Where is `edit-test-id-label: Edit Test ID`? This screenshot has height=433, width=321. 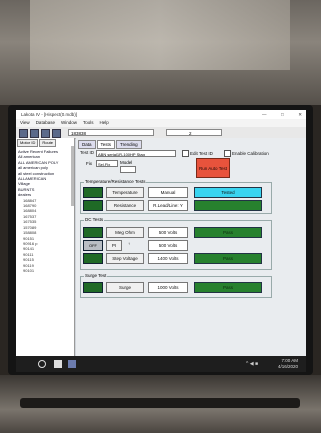
edit-test-id-label: Edit Test ID is located at coordinates (201, 153).